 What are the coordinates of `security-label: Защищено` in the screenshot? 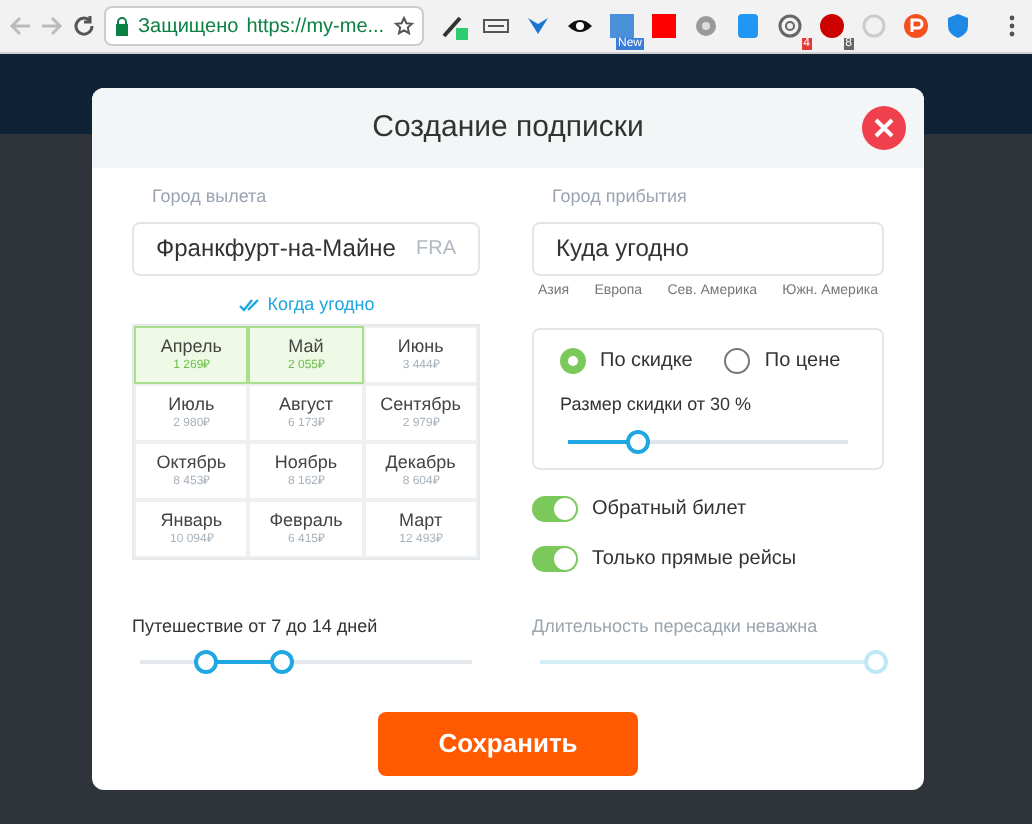 It's located at (188, 27).